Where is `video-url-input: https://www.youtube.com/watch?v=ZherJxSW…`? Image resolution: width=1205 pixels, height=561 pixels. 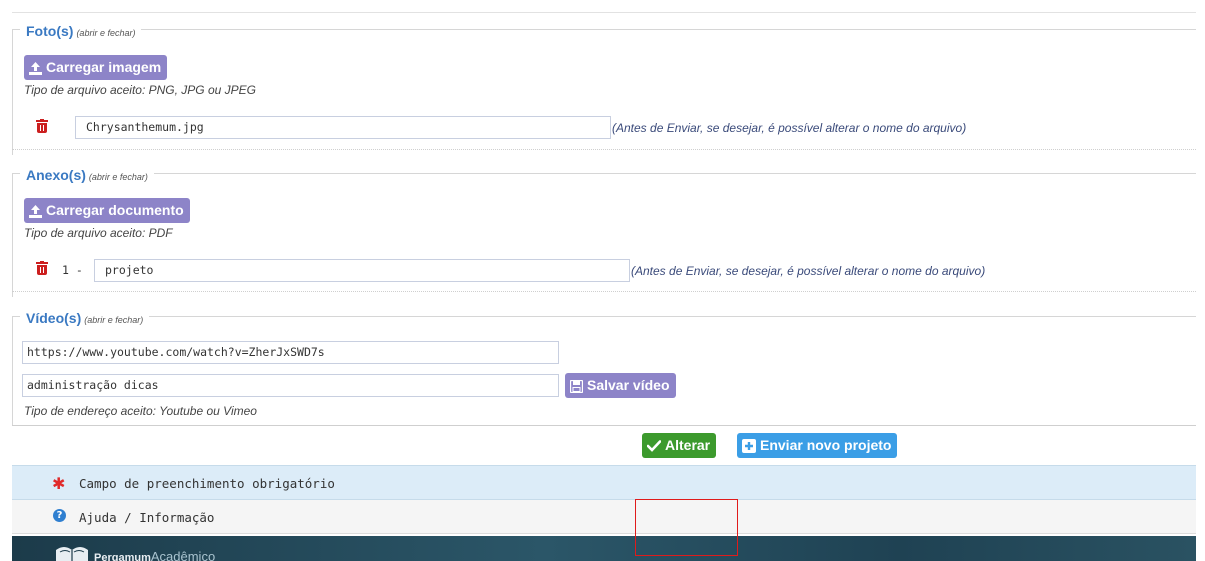 video-url-input: https://www.youtube.com/watch?v=ZherJxSW… is located at coordinates (290, 352).